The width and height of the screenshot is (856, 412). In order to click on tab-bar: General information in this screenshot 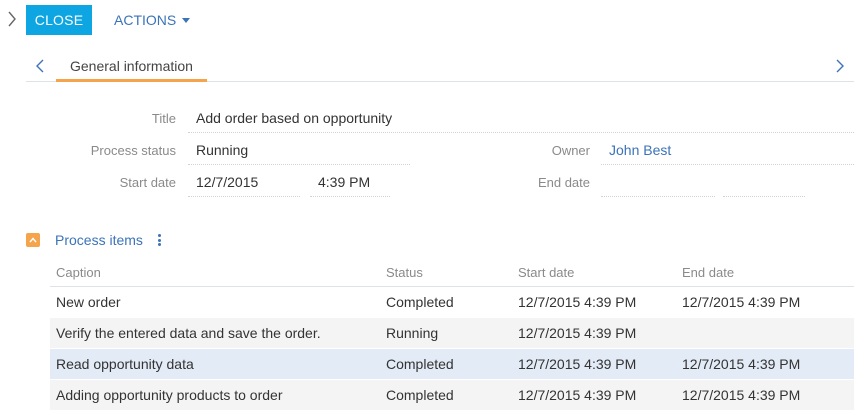, I will do `click(440, 67)`.